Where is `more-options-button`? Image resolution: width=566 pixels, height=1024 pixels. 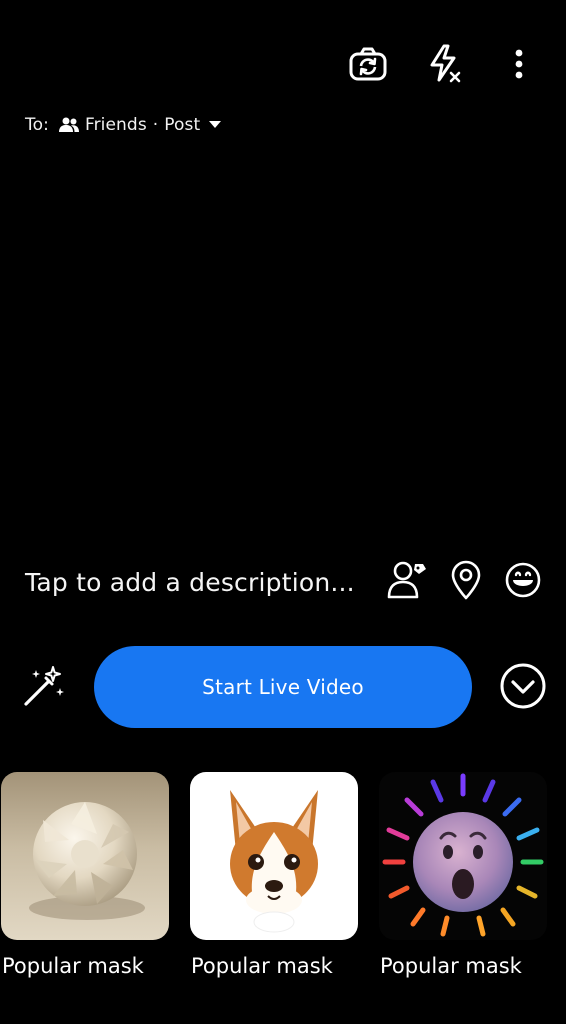 more-options-button is located at coordinates (519, 64).